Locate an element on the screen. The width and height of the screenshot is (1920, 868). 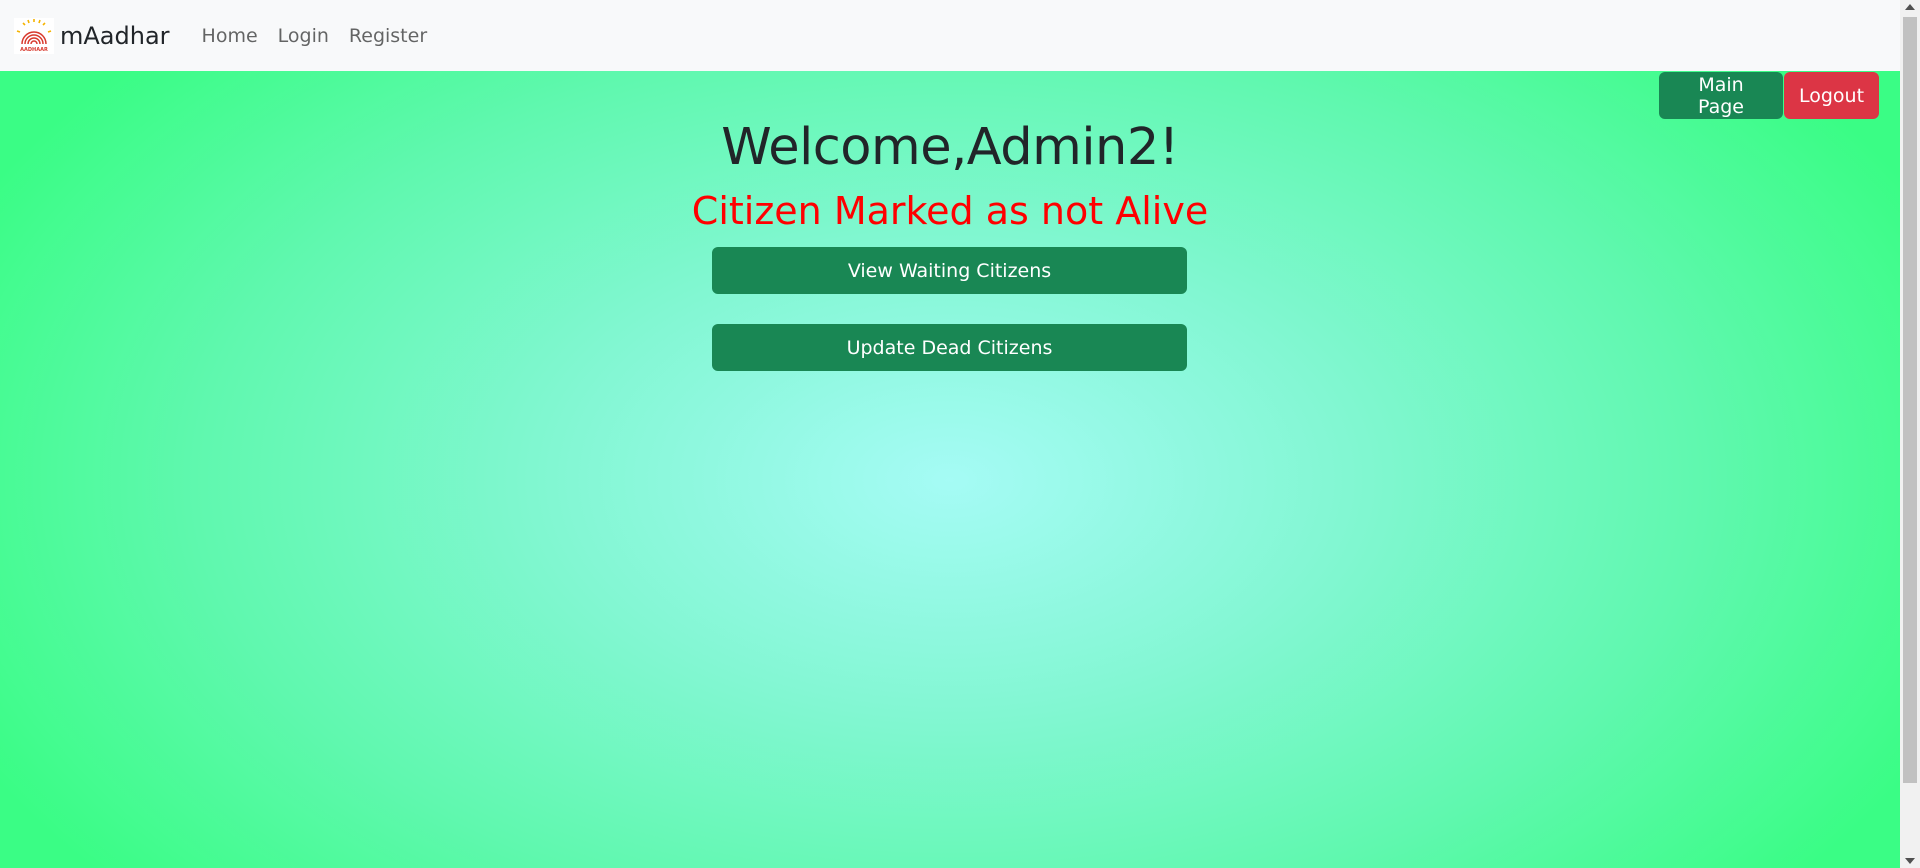
navbar: AADHAAR mAadhar Home Login Register is located at coordinates (950, 35).